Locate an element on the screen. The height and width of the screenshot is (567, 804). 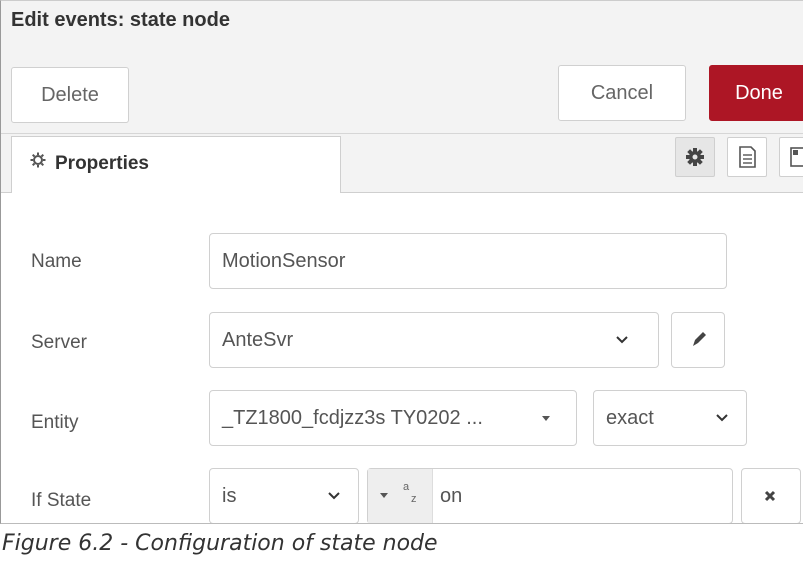
done-button: Done is located at coordinates (756, 93).